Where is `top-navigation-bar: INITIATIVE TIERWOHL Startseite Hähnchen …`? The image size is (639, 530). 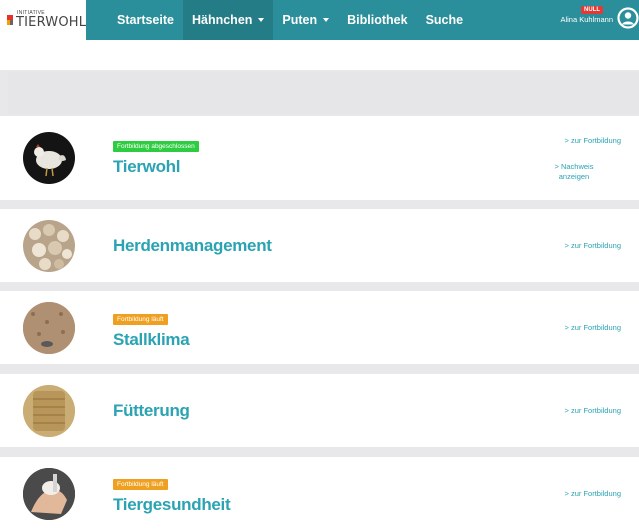 top-navigation-bar: INITIATIVE TIERWOHL Startseite Hähnchen … is located at coordinates (319, 20).